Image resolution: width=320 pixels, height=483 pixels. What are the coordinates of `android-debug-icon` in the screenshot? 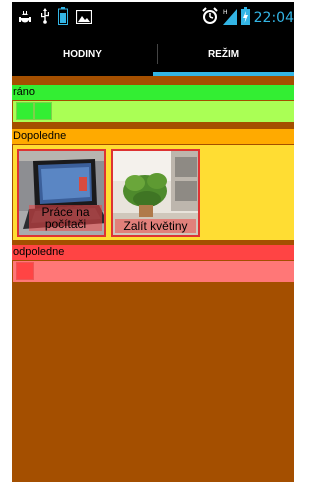 It's located at (25, 18).